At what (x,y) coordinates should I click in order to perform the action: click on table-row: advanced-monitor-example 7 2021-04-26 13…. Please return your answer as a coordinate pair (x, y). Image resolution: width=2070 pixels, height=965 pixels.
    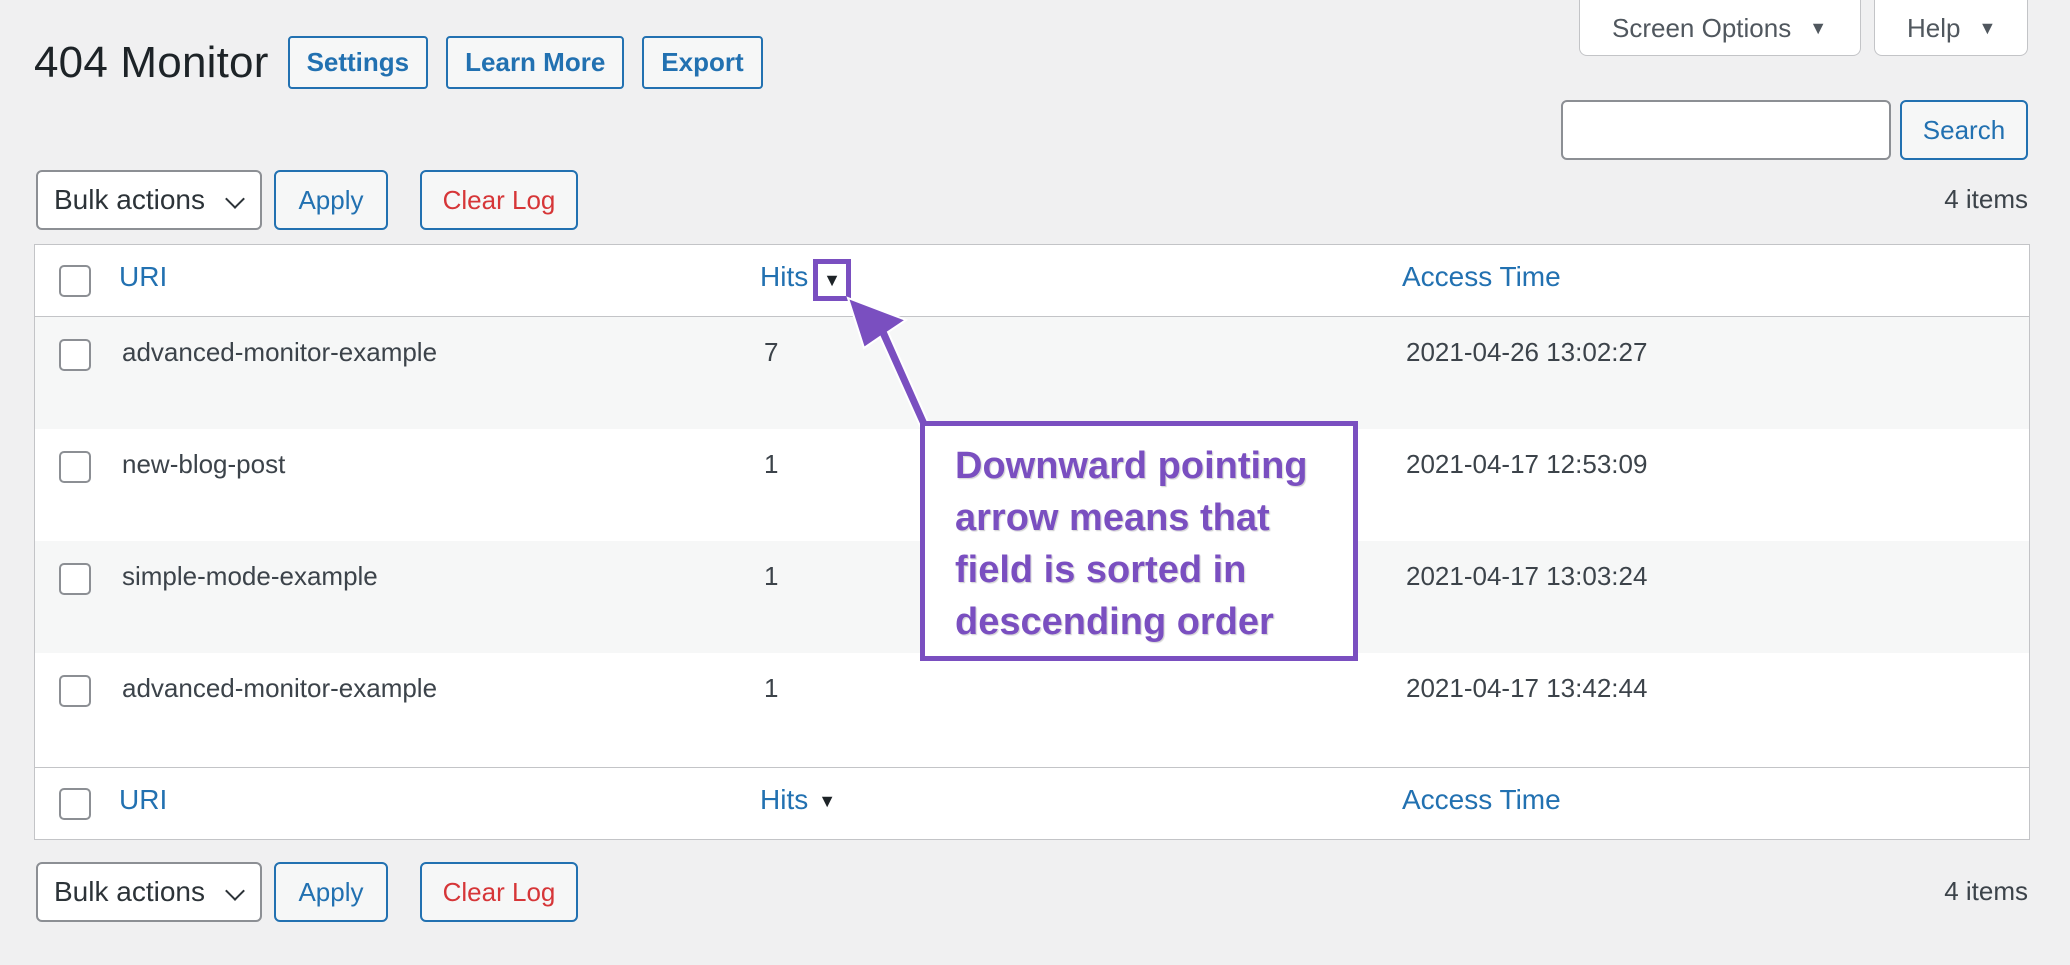
    Looking at the image, I should click on (1032, 373).